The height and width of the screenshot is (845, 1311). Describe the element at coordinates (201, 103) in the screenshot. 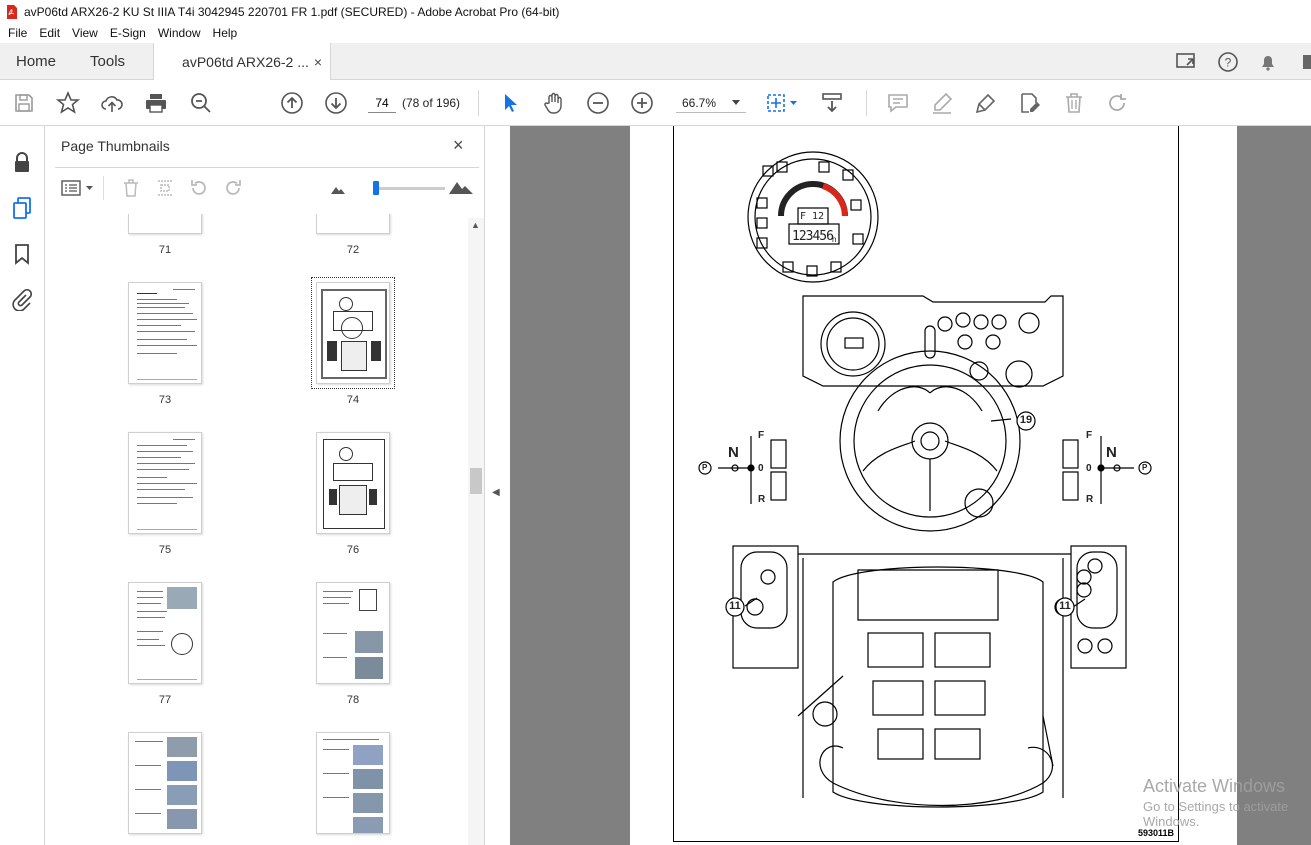

I see `search-zoom-icon` at that location.